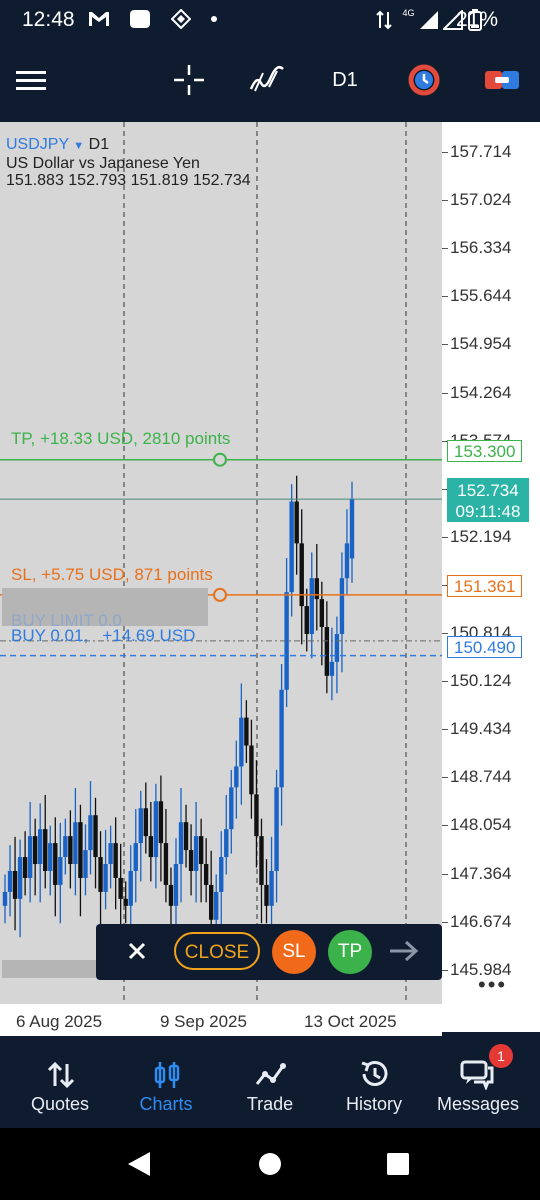 This screenshot has height=1200, width=540. What do you see at coordinates (350, 1021) in the screenshot?
I see `date-label: 13 Oct 2025` at bounding box center [350, 1021].